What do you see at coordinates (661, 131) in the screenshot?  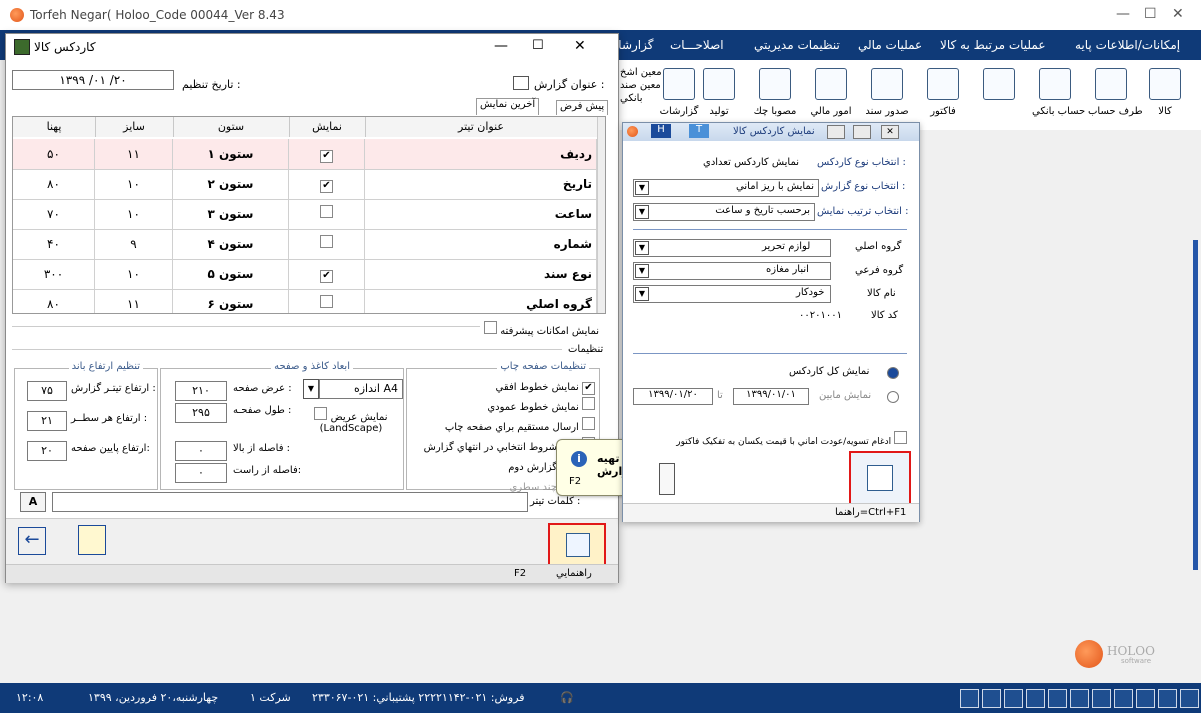 I see `h-button: H` at bounding box center [661, 131].